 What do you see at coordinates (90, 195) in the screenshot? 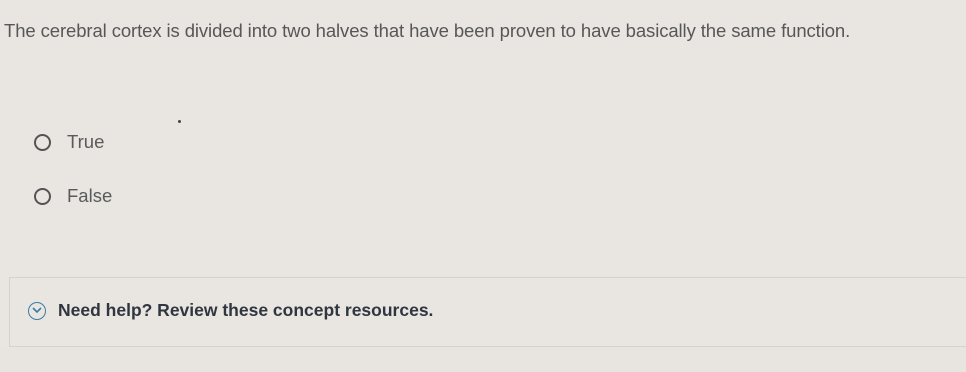
I see `option-label: False` at bounding box center [90, 195].